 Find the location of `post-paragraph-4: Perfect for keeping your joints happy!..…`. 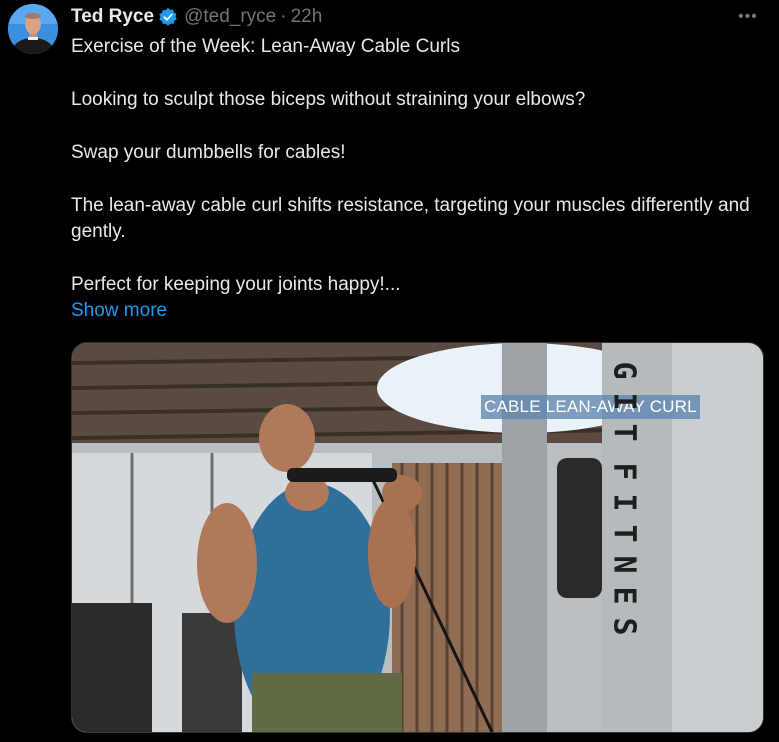

post-paragraph-4: Perfect for keeping your joints happy!..… is located at coordinates (236, 284).